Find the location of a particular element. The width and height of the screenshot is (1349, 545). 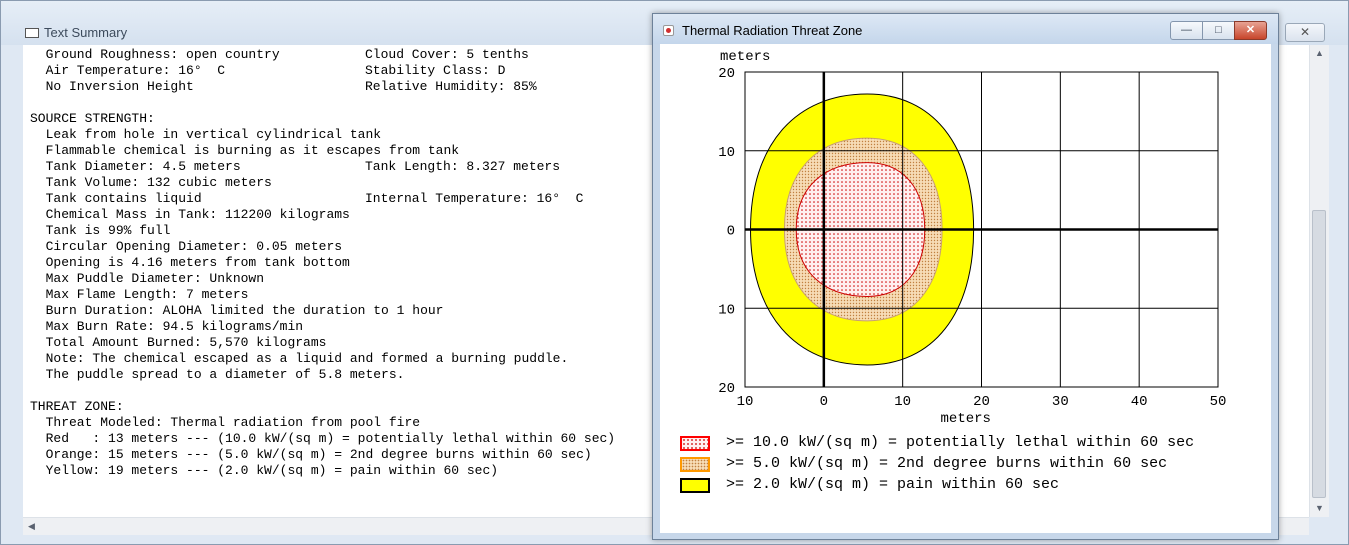

legend-label: >= 2.0 kW/(sq m) = pain within 60 sec is located at coordinates (893, 484).